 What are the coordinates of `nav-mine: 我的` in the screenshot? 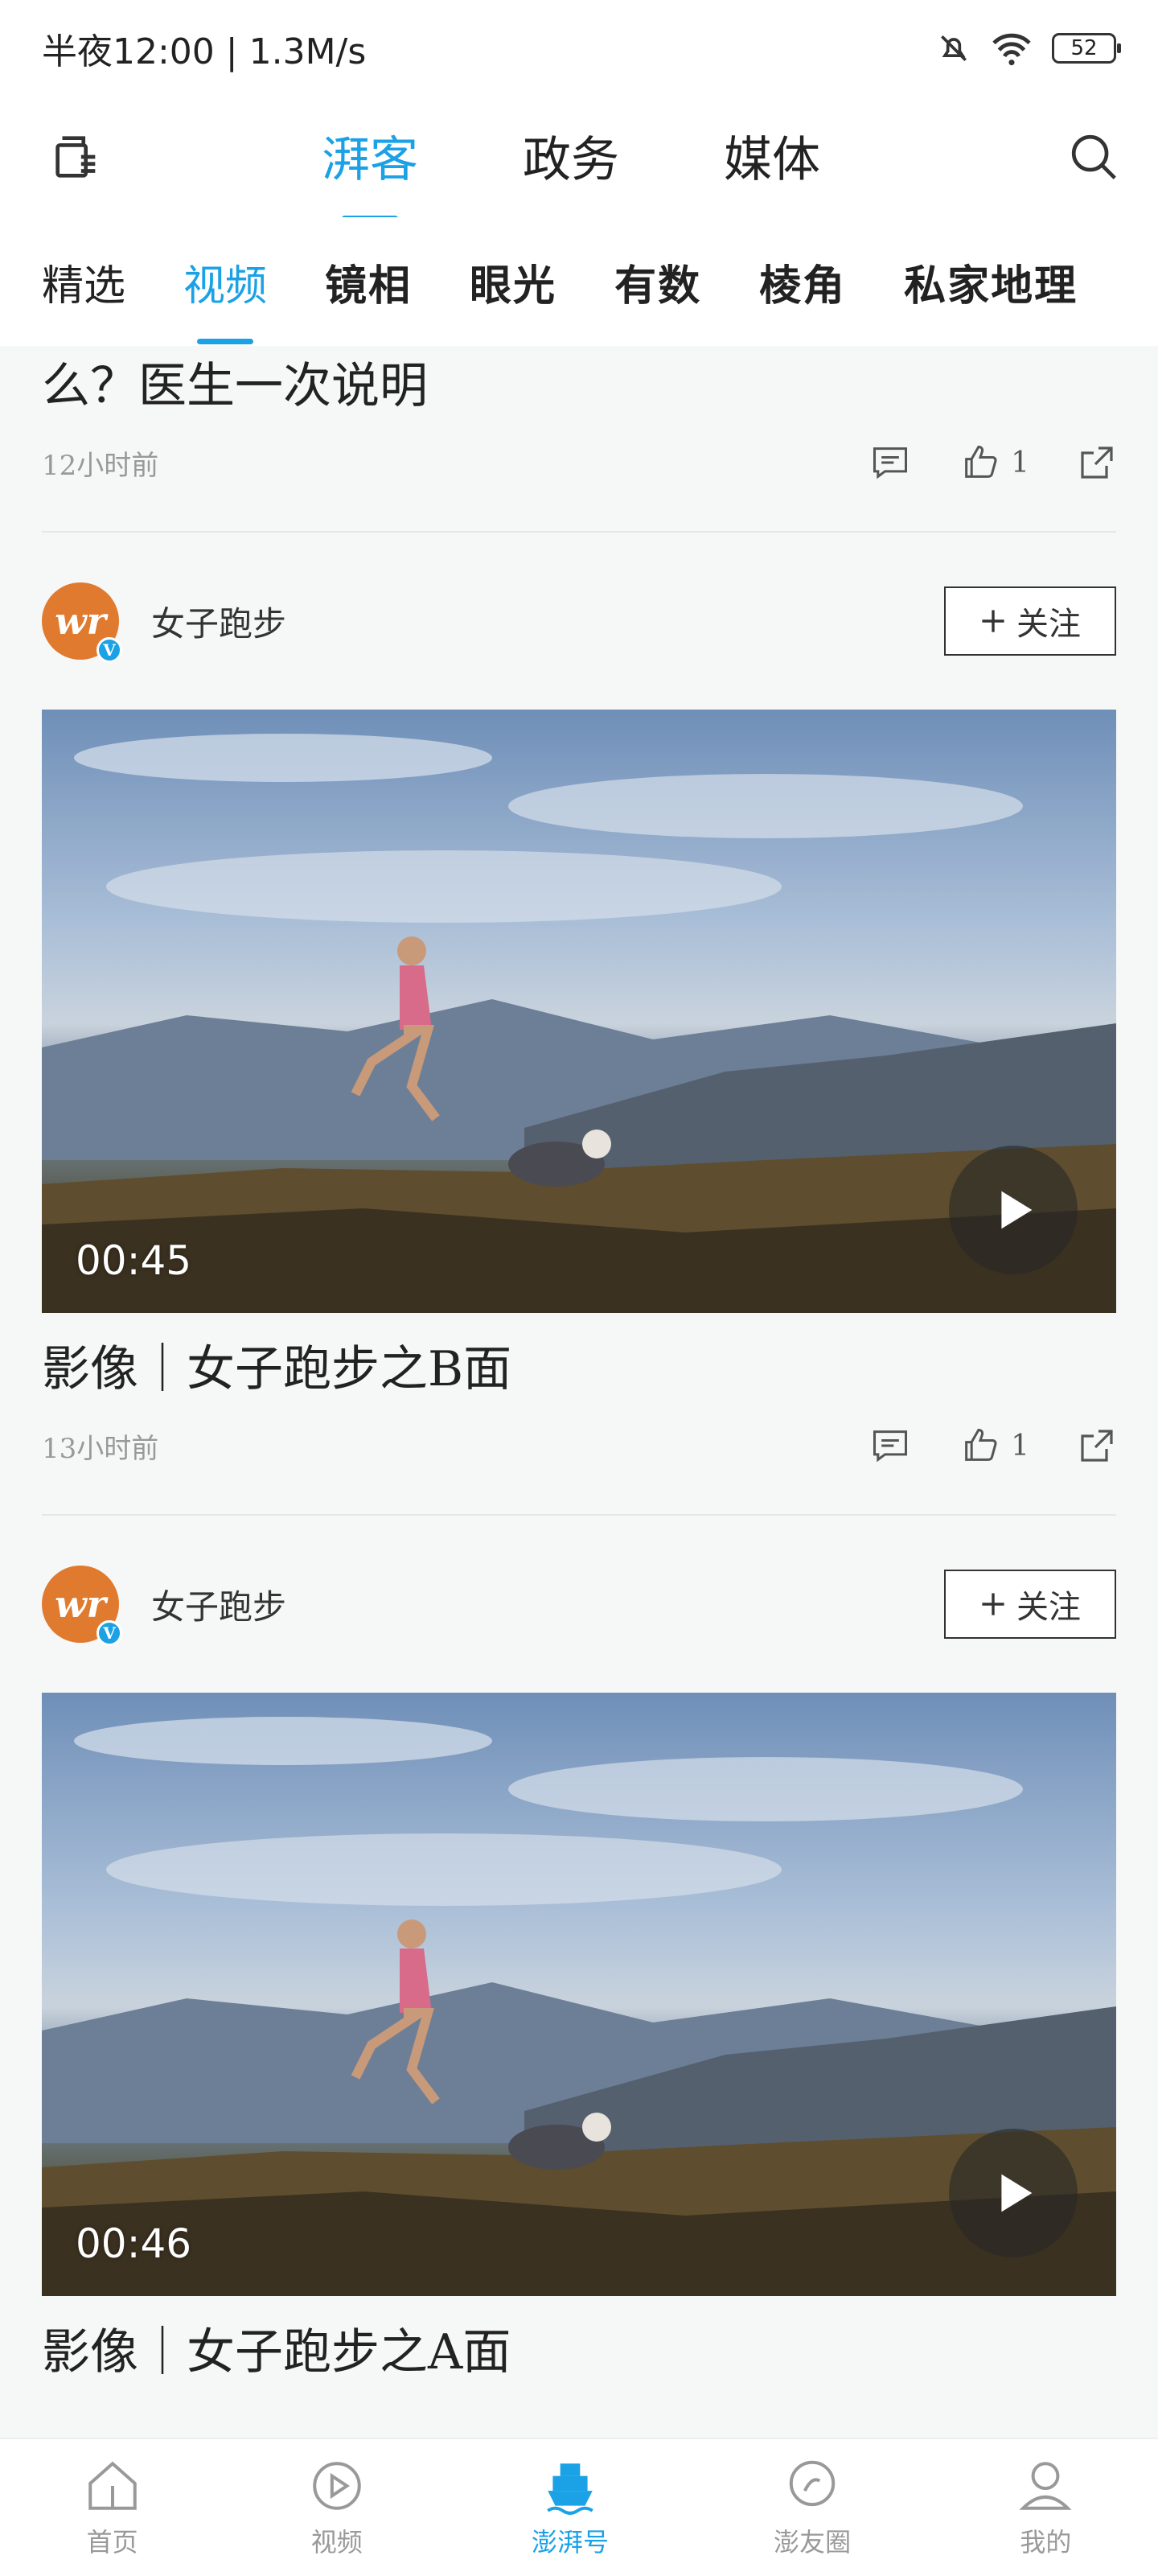 It's located at (1045, 2507).